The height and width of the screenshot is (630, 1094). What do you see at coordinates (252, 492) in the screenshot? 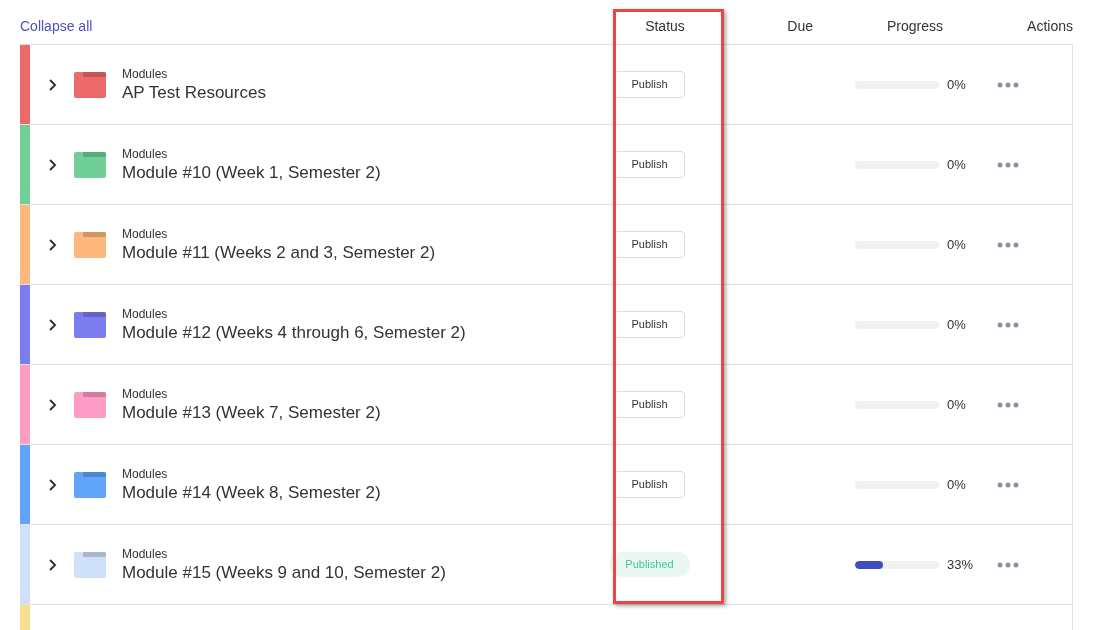
I see `item-title: Module #14 (Week 8, Semester 2)` at bounding box center [252, 492].